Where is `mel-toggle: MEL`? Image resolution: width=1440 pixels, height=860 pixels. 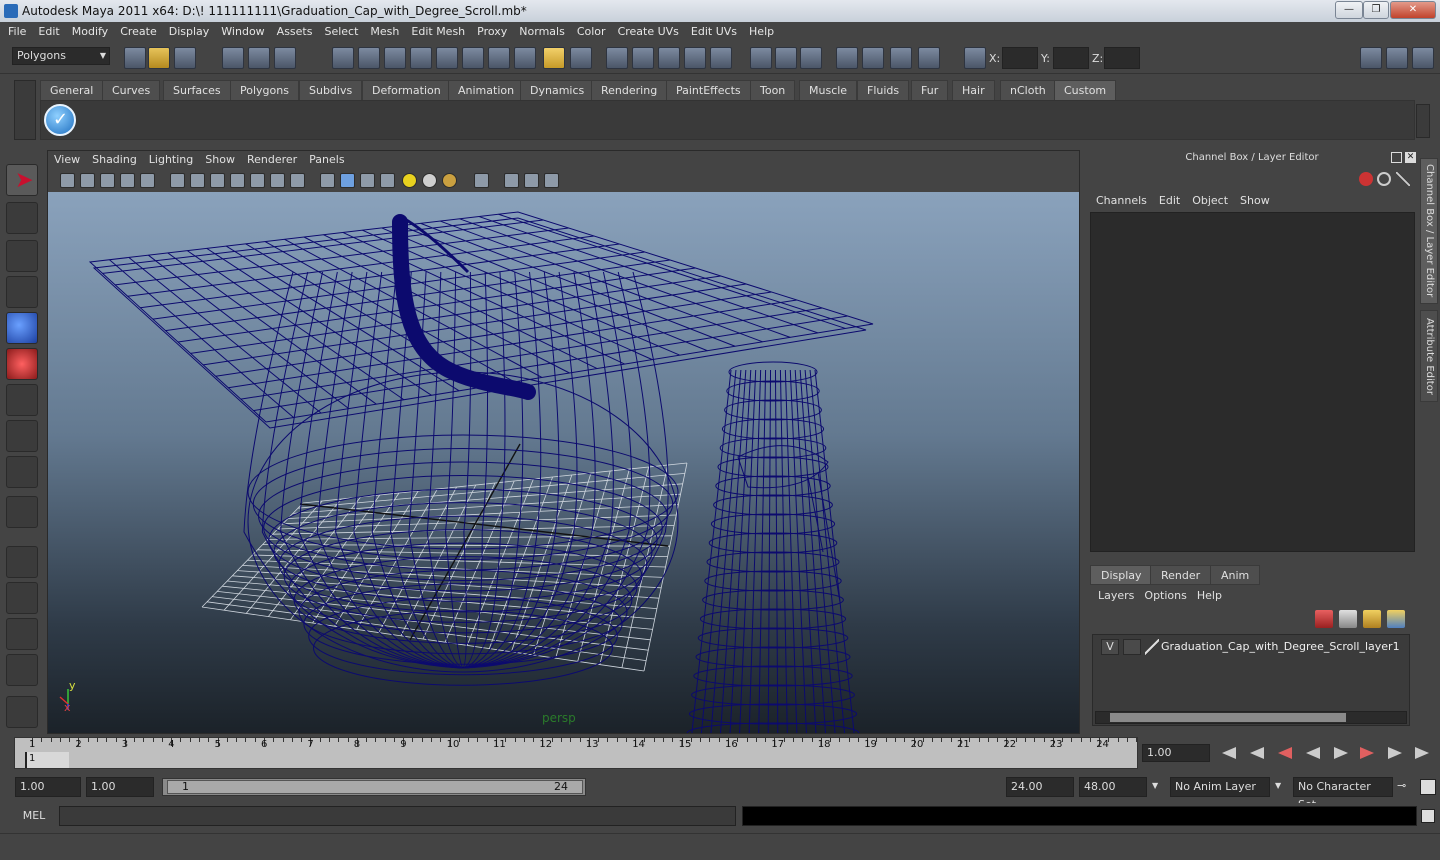 mel-toggle: MEL is located at coordinates (34, 816).